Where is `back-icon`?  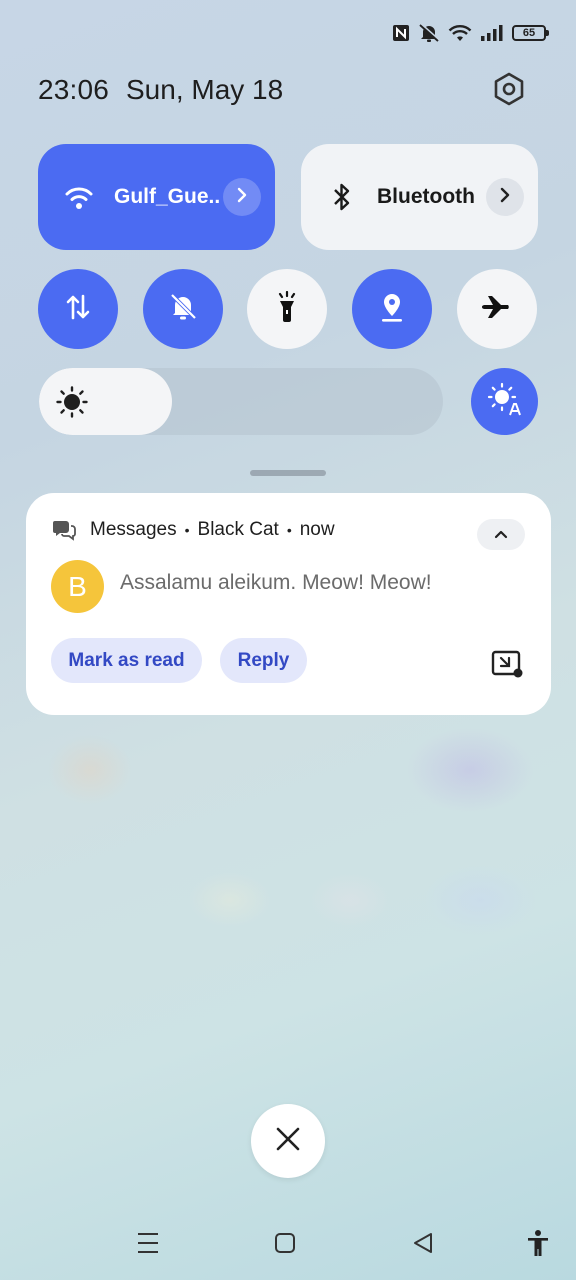 back-icon is located at coordinates (423, 1245).